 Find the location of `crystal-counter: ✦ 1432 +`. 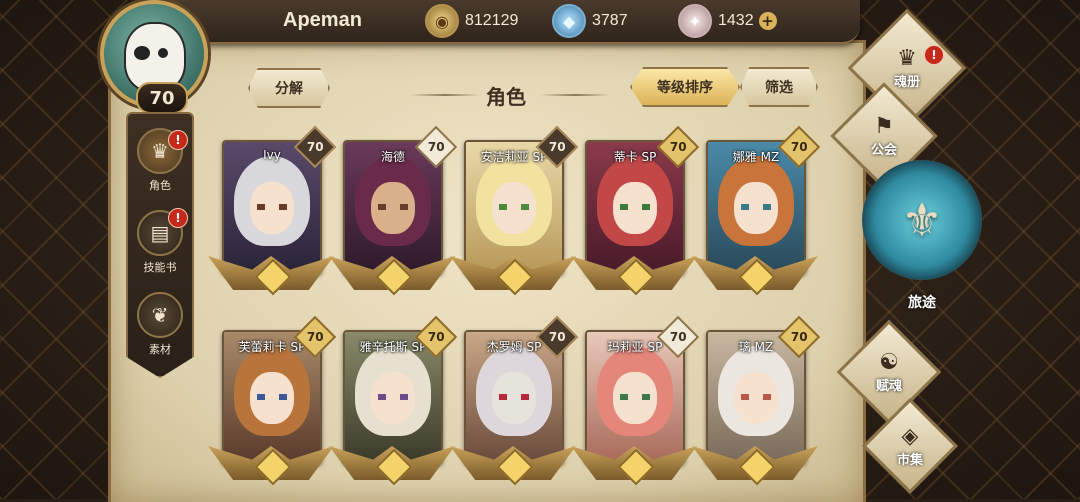

crystal-counter: ✦ 1432 + is located at coordinates (727, 21).